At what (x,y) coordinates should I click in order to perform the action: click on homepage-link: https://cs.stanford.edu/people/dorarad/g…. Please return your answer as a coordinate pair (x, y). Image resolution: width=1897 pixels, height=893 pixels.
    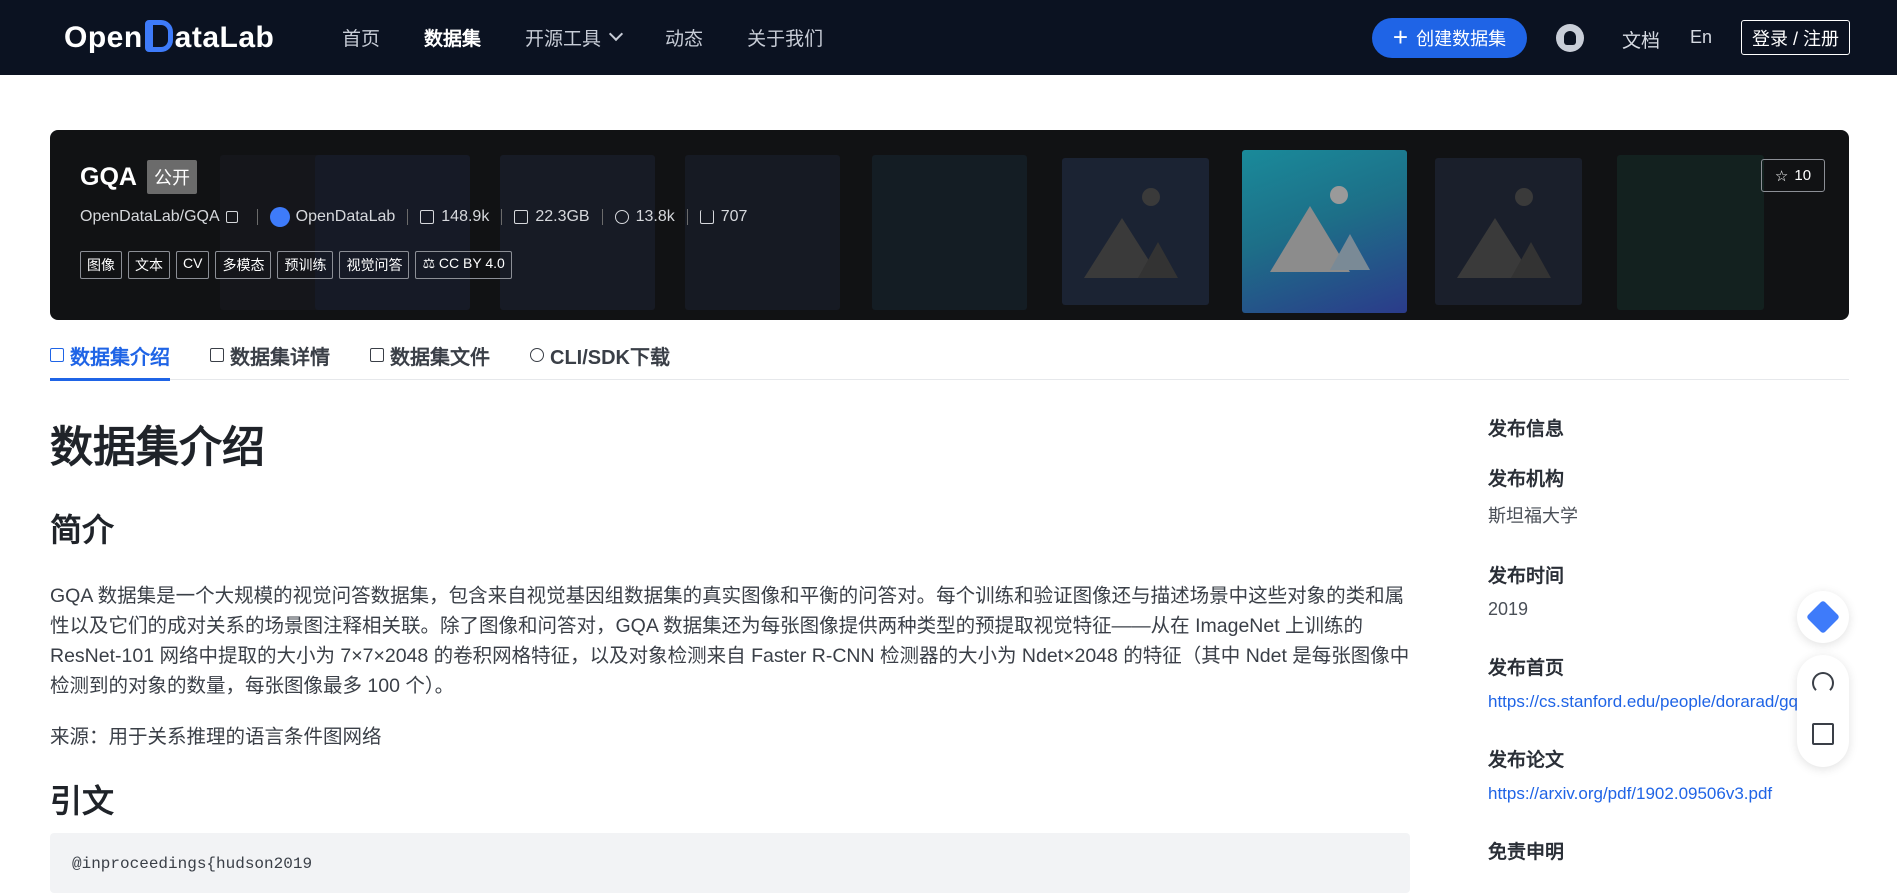
    Looking at the image, I should click on (1643, 701).